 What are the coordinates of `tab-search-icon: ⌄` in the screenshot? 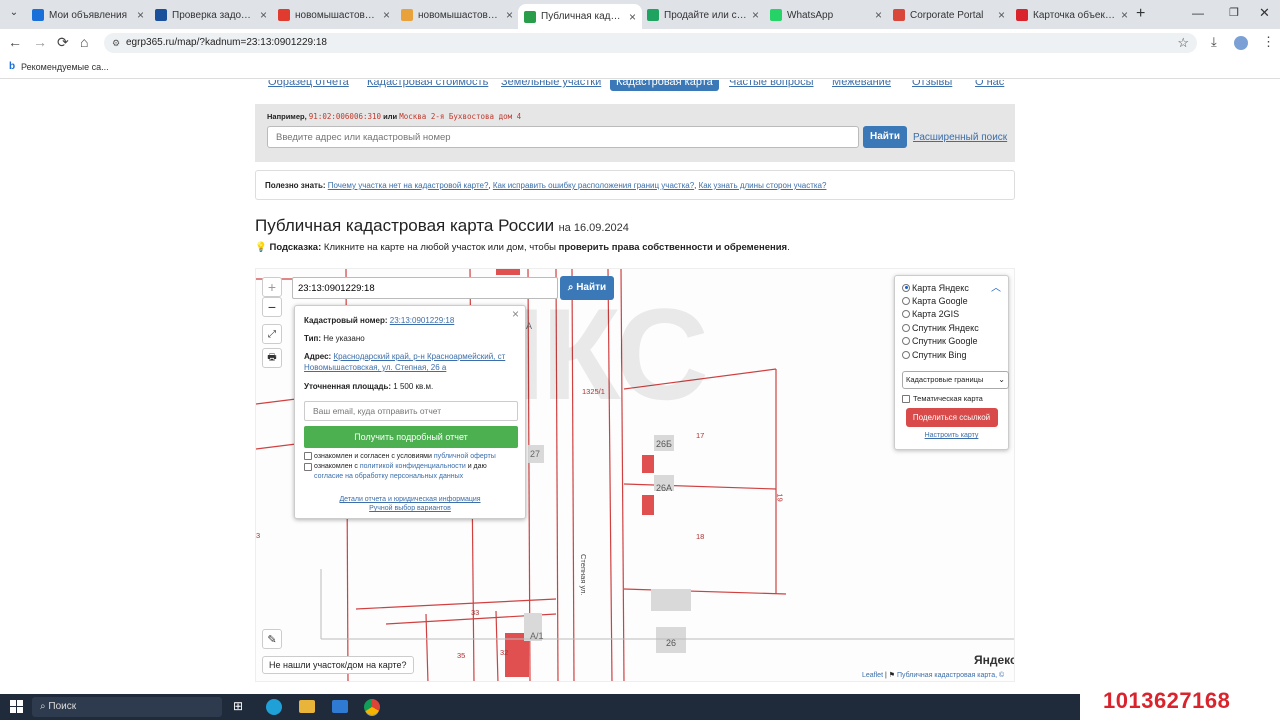 It's located at (14, 15).